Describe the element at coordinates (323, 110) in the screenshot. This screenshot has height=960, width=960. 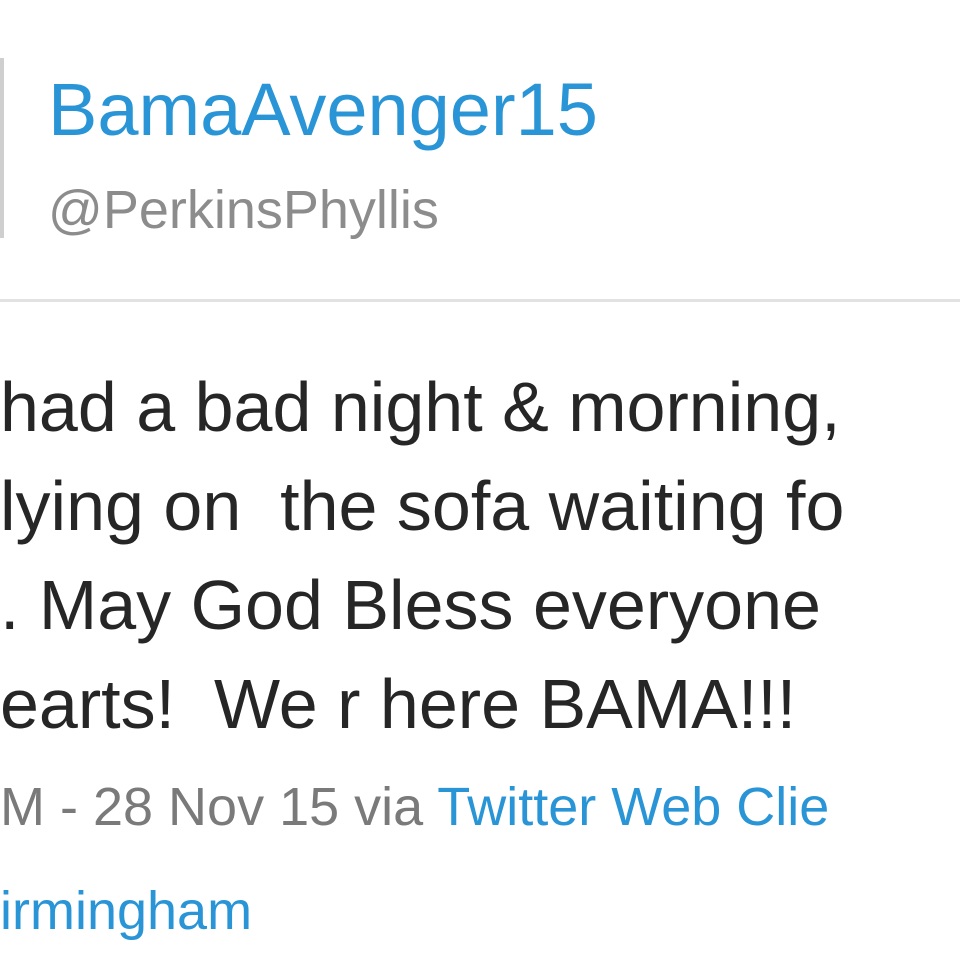
I see `display-name: BamaAvenger15` at that location.